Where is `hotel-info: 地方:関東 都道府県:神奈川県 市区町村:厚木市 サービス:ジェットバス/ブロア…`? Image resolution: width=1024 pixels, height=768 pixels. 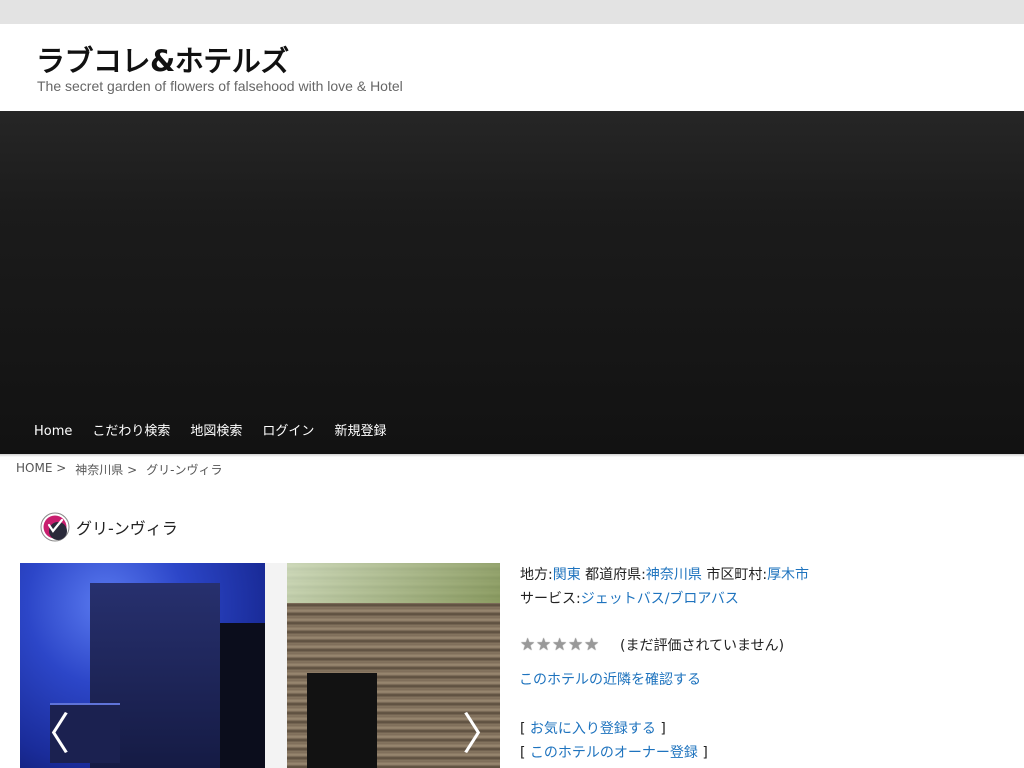
hotel-info: 地方:関東 都道府県:神奈川県 市区町村:厚木市 サービス:ジェットバス/ブロア… is located at coordinates (759, 662).